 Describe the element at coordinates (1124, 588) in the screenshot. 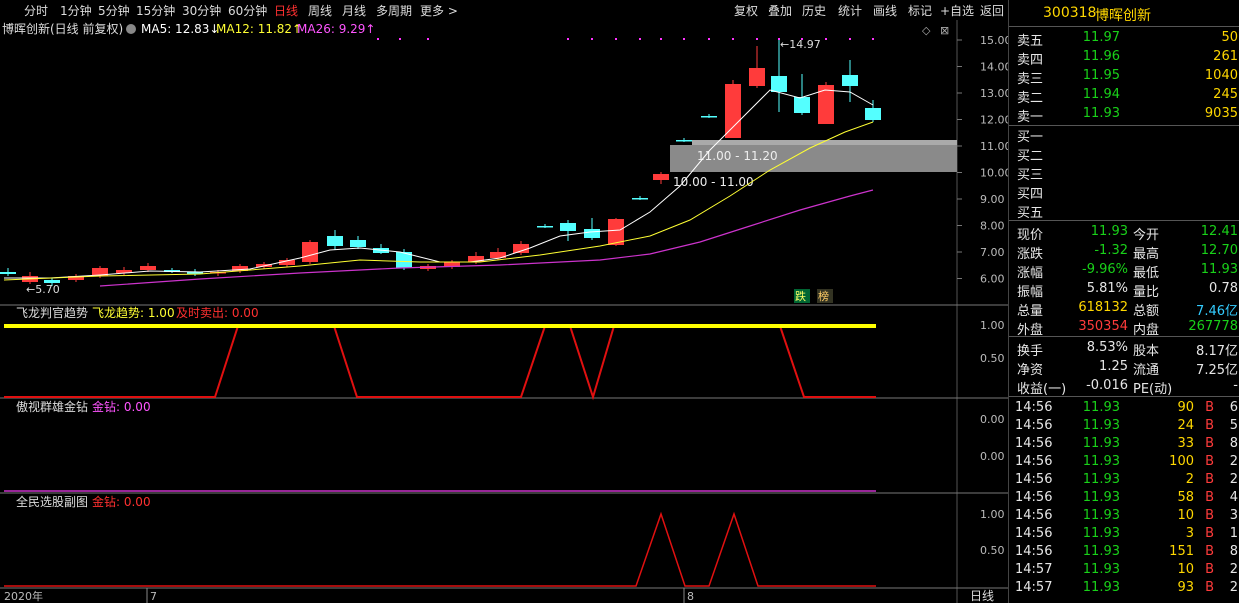

I see `tick-row: 14:57 11.93 93 B 2` at that location.